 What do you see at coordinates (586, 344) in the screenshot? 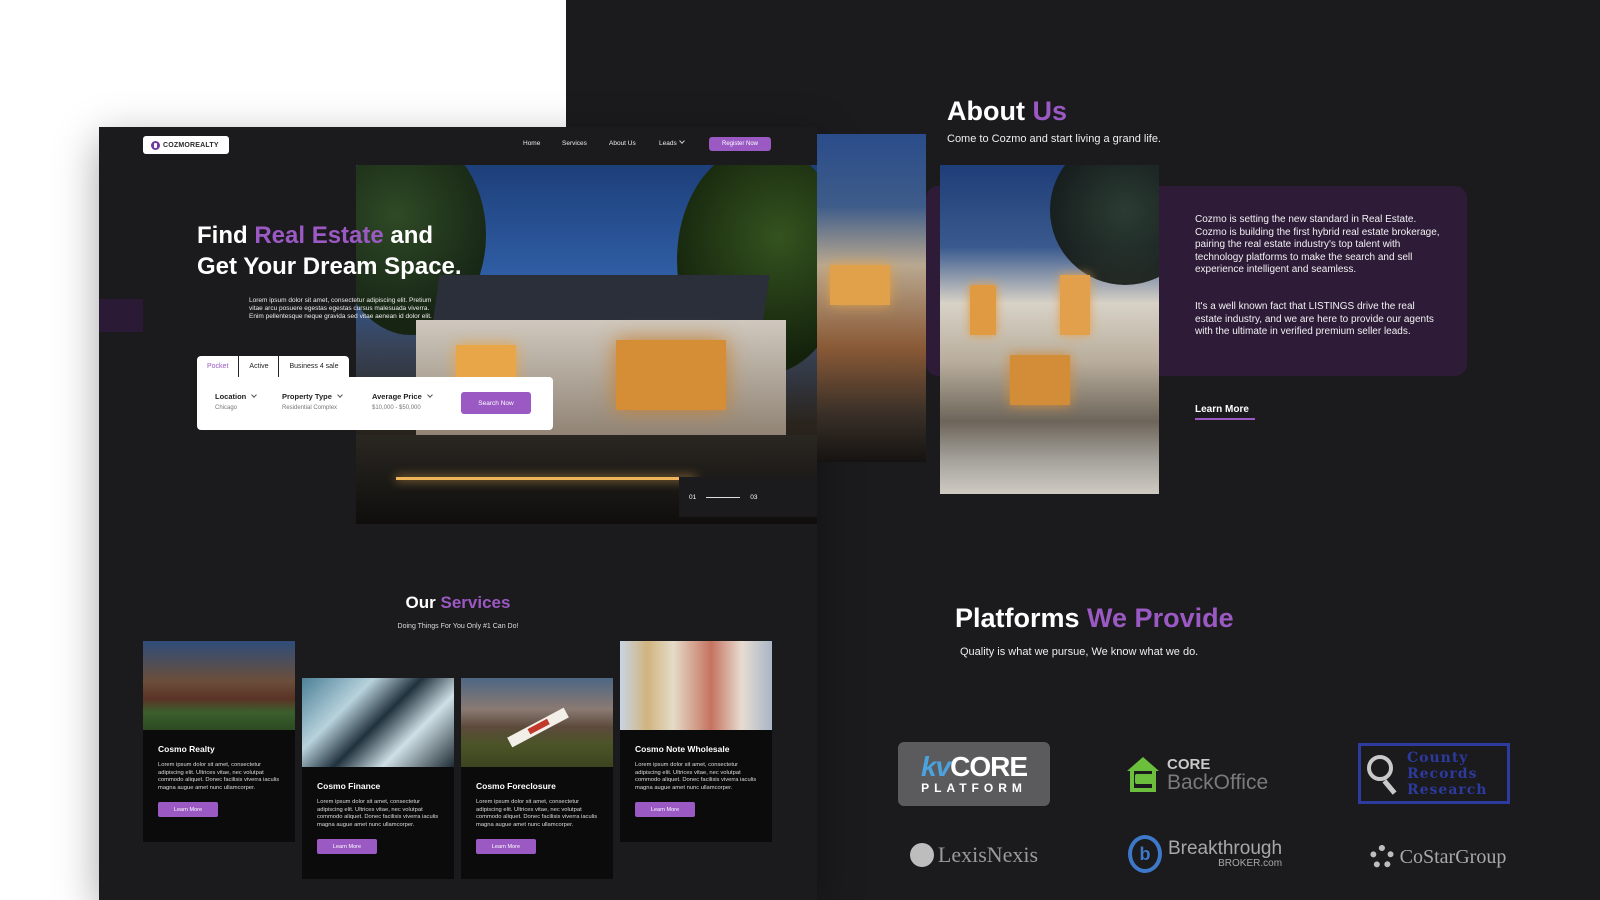
I see `hero-image` at bounding box center [586, 344].